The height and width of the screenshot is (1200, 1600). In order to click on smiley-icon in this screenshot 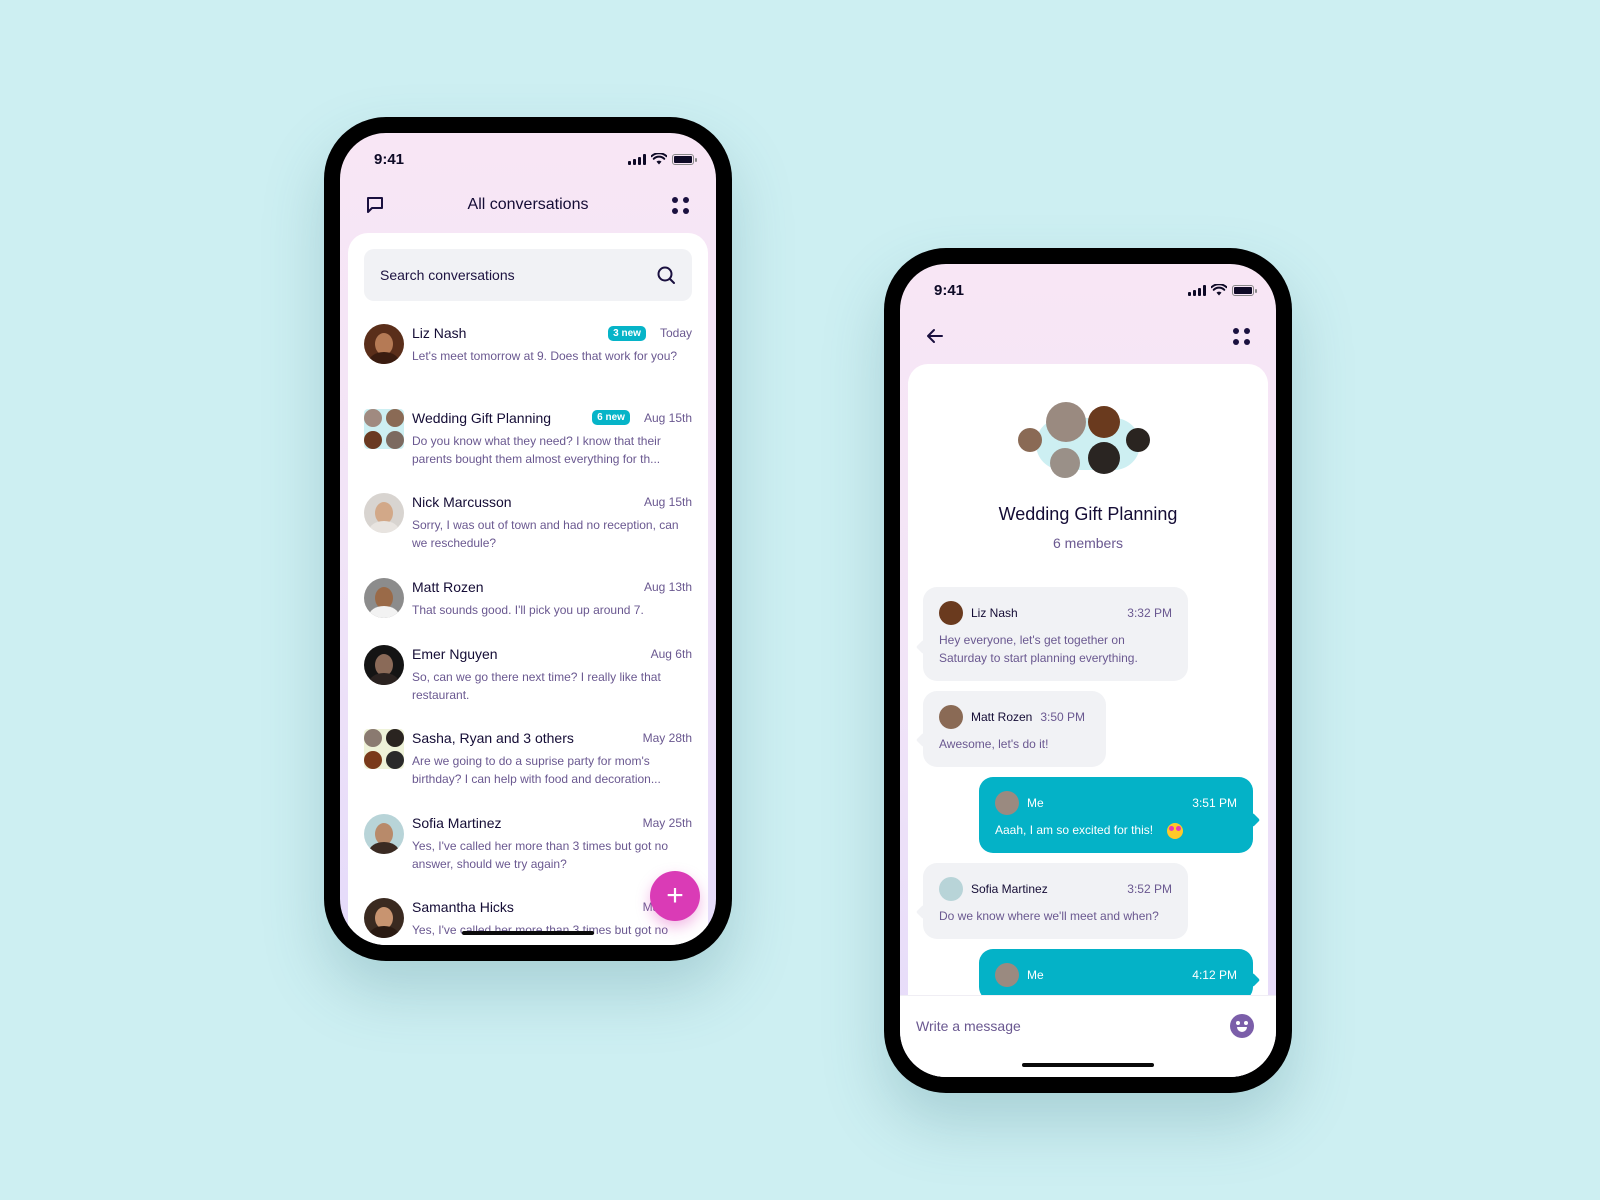, I will do `click(1242, 1026)`.